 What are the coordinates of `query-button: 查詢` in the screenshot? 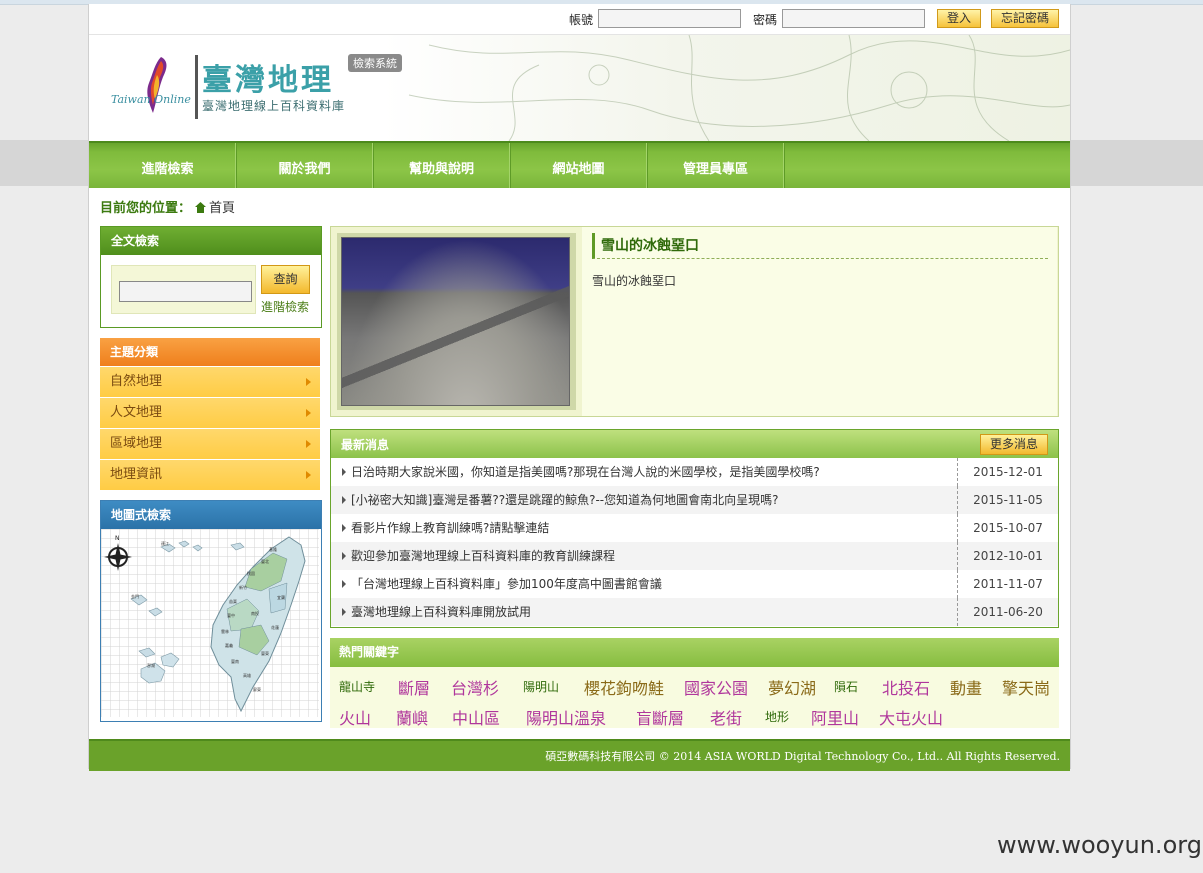 It's located at (285, 279).